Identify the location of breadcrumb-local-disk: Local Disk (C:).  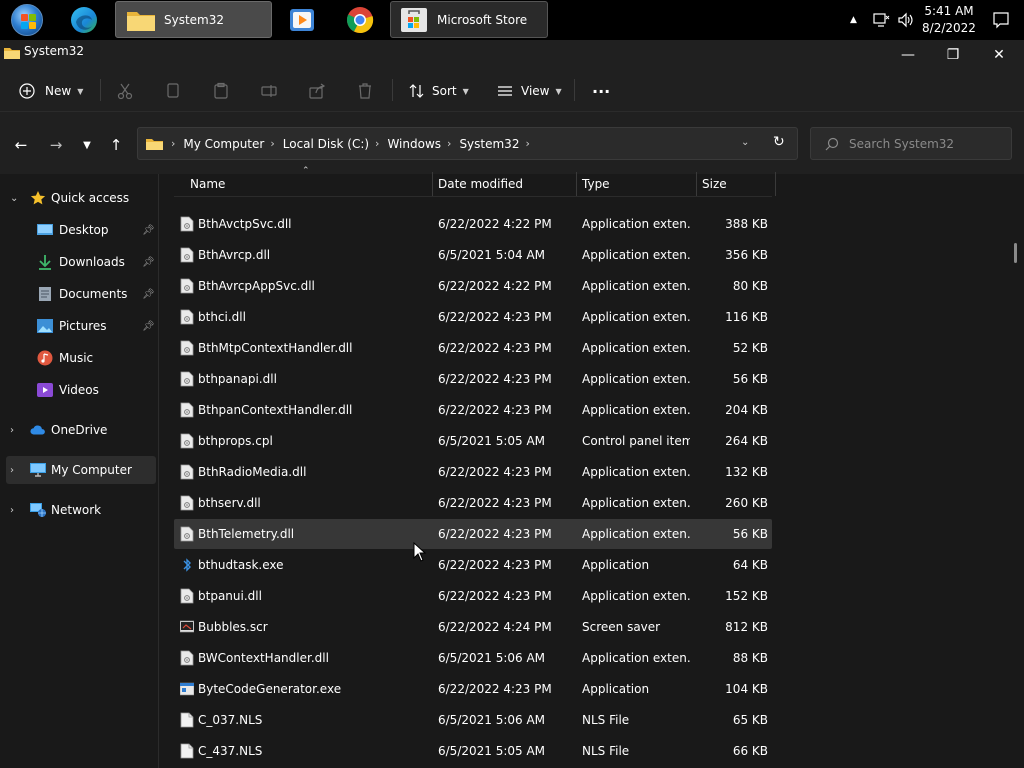
(326, 144).